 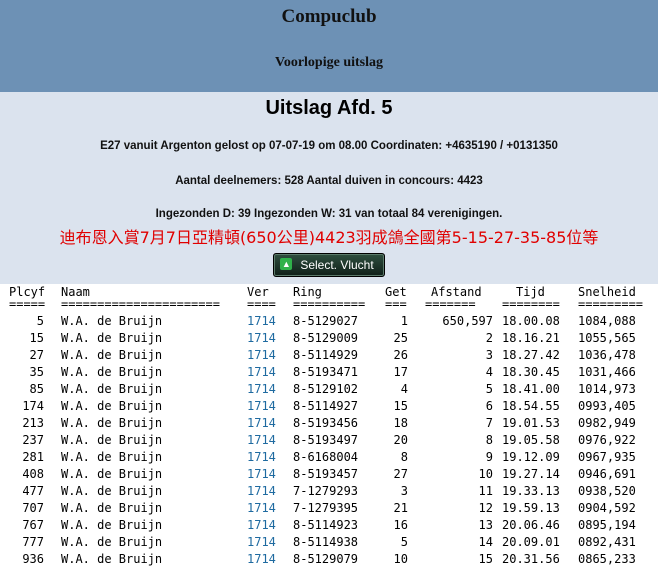 I want to click on cell-ring: 7-1279293, so click(x=326, y=491).